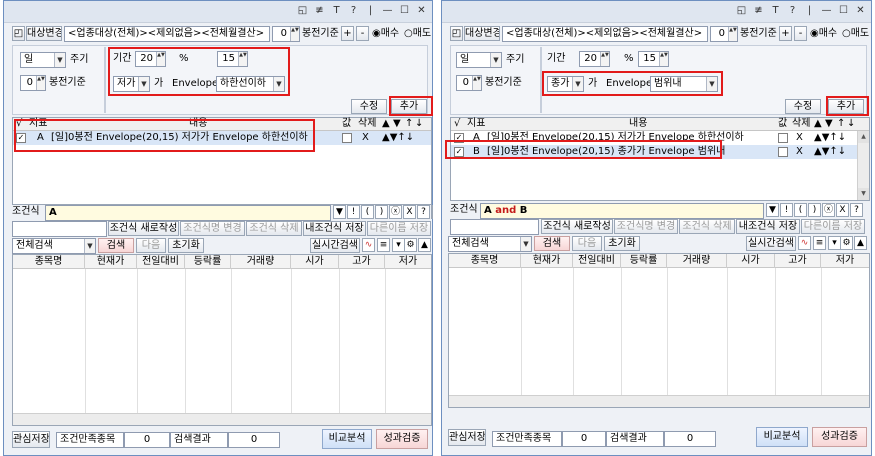 The height and width of the screenshot is (456, 875). I want to click on excel-icon, so click(432, 212).